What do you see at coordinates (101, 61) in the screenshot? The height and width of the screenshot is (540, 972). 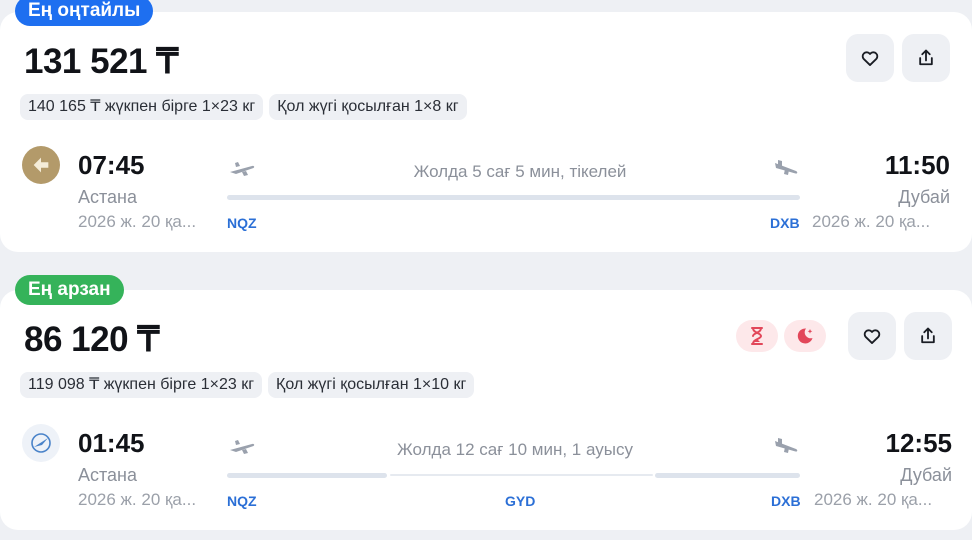 I see `offer-price: 131 521 ₸` at bounding box center [101, 61].